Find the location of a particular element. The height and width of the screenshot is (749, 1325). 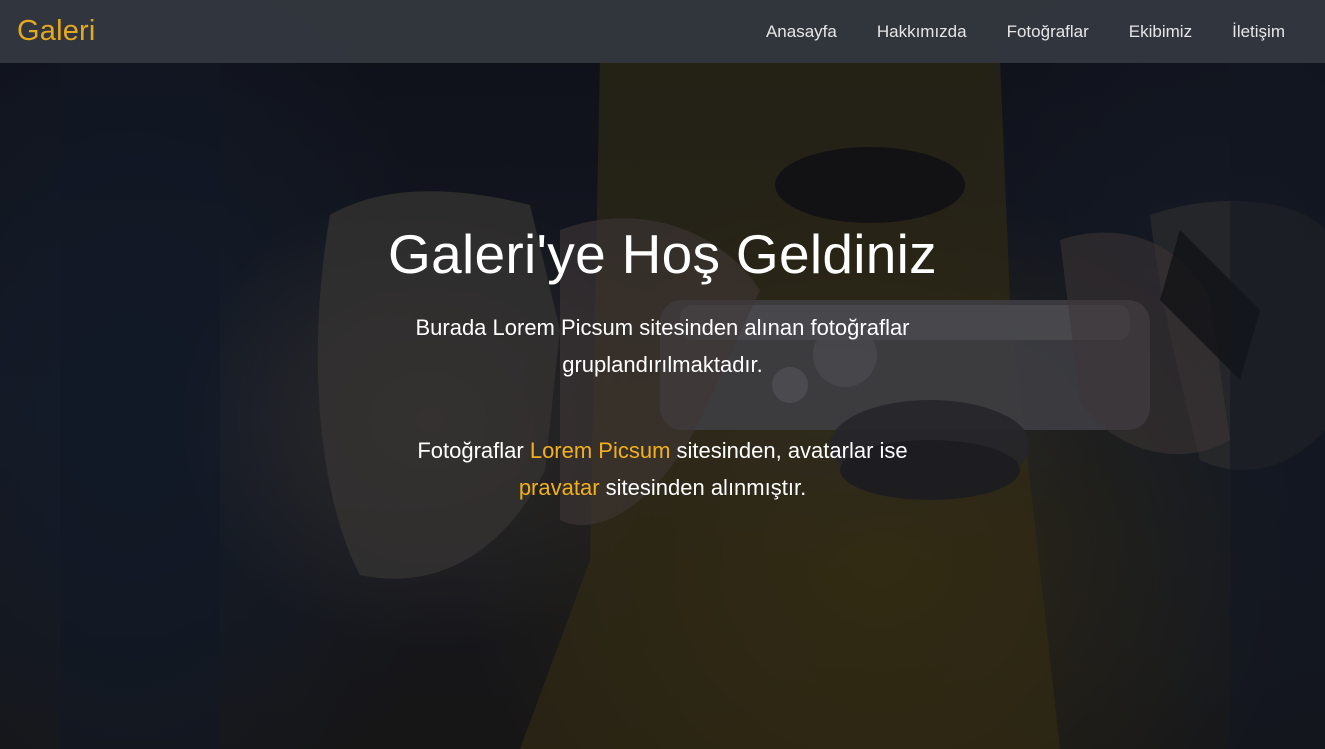

nav-link-iletisim: İletişim is located at coordinates (1259, 31).